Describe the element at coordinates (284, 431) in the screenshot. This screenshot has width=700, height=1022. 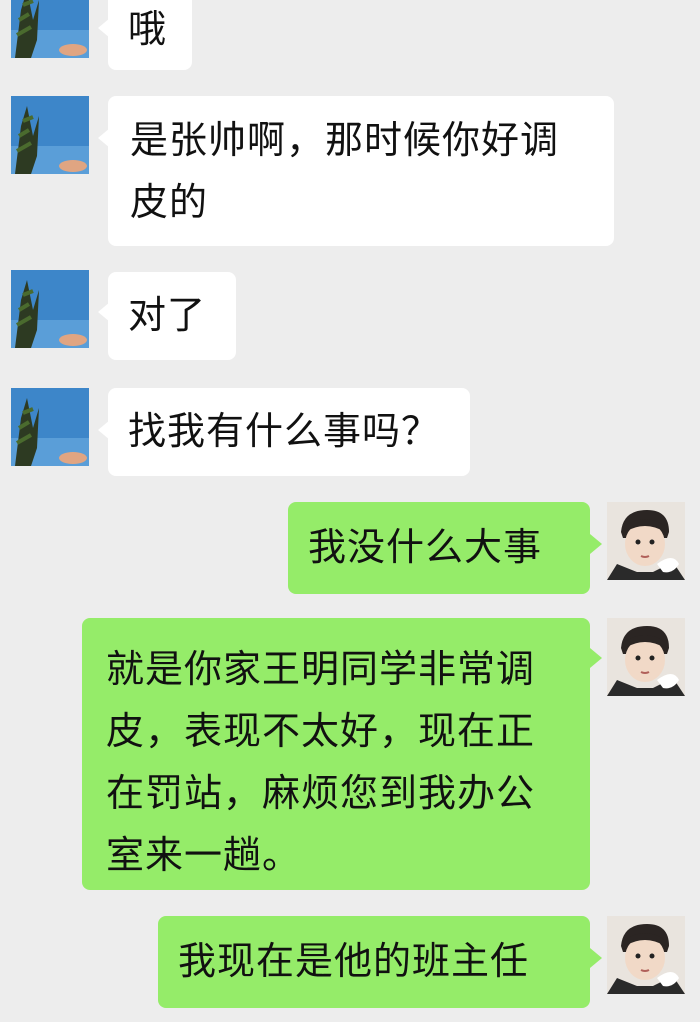
I see `message-text: 找我有什么事吗？` at that location.